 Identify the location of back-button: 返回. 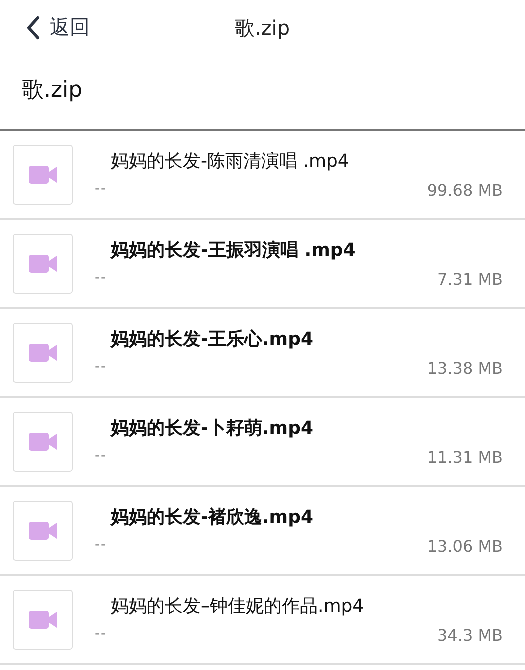
(58, 27).